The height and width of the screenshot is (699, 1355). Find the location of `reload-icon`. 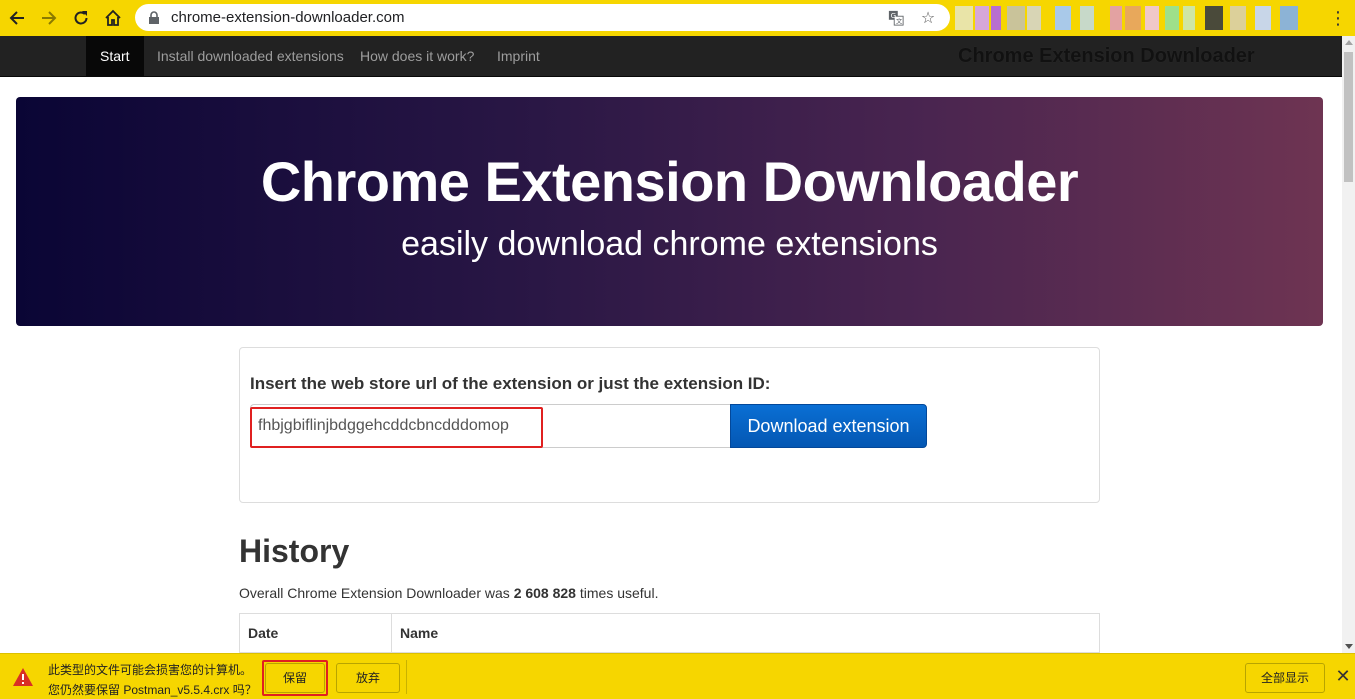

reload-icon is located at coordinates (81, 18).